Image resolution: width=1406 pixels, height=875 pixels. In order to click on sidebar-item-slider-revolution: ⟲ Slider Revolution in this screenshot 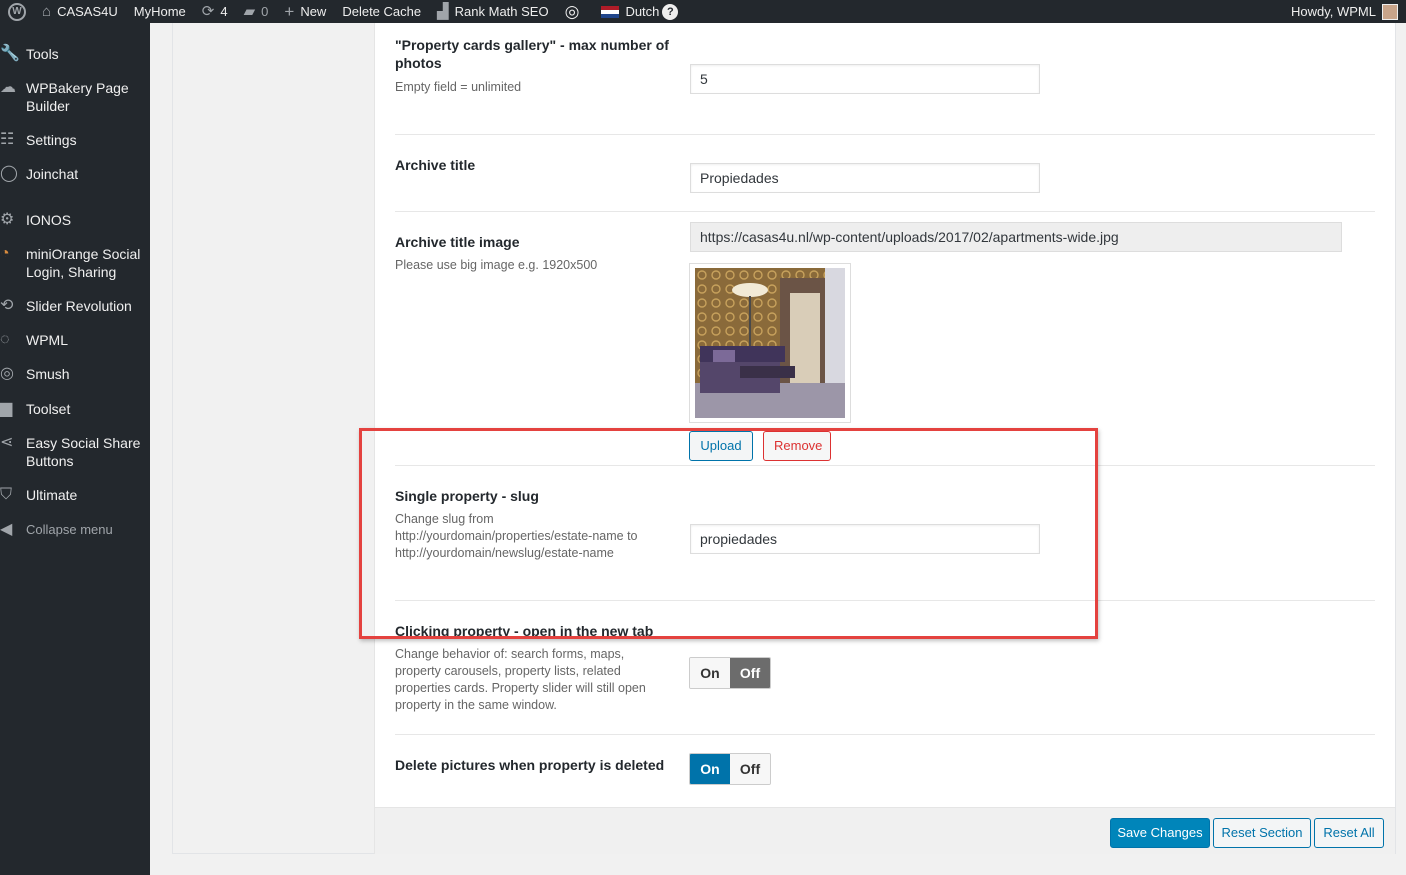, I will do `click(75, 306)`.